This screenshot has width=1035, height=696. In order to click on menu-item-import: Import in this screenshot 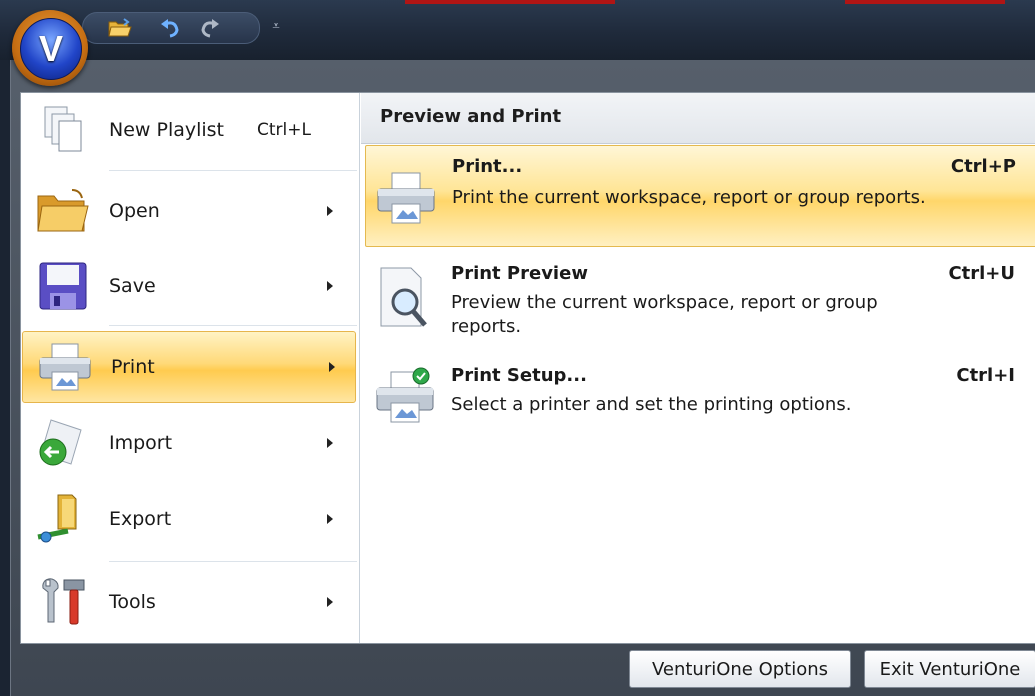, I will do `click(189, 443)`.